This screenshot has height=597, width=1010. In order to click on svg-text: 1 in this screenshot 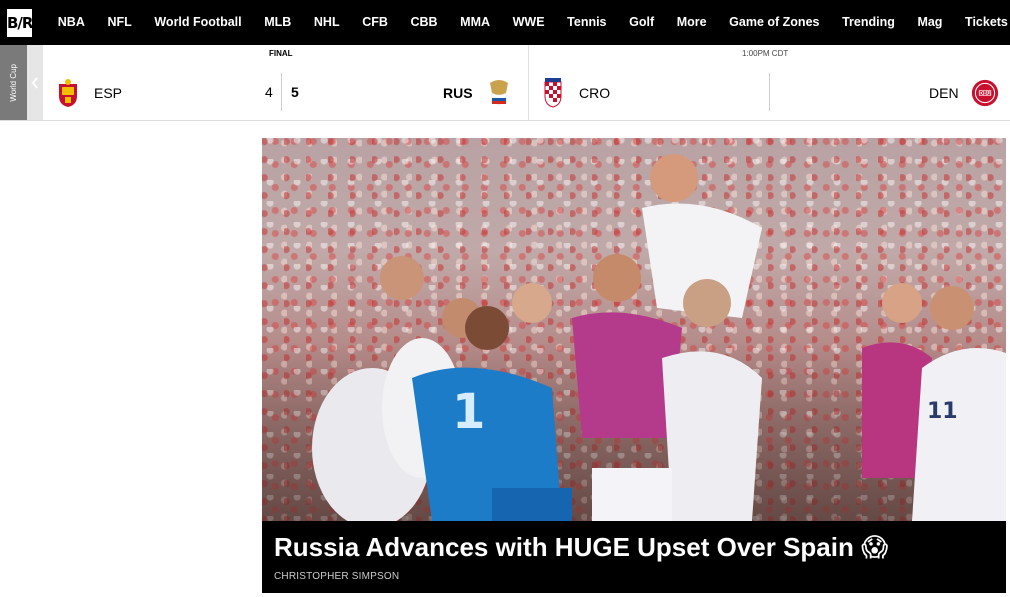, I will do `click(468, 412)`.